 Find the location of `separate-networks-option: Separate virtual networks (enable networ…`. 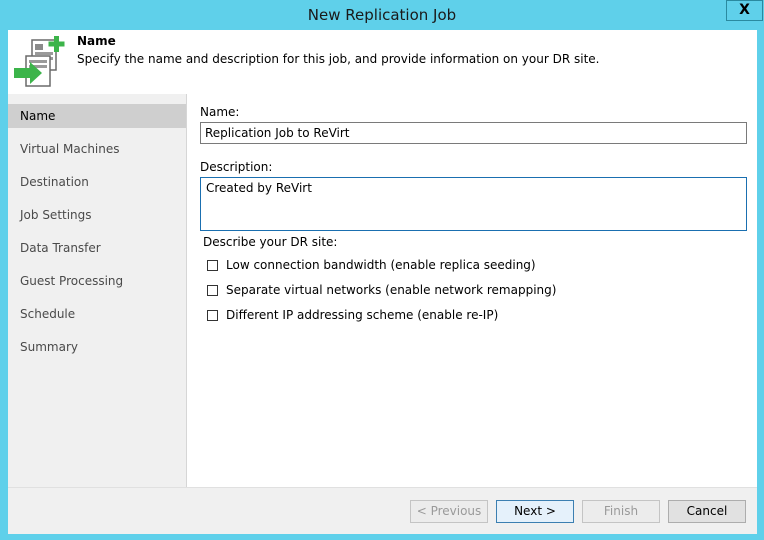

separate-networks-option: Separate virtual networks (enable networ… is located at coordinates (381, 290).